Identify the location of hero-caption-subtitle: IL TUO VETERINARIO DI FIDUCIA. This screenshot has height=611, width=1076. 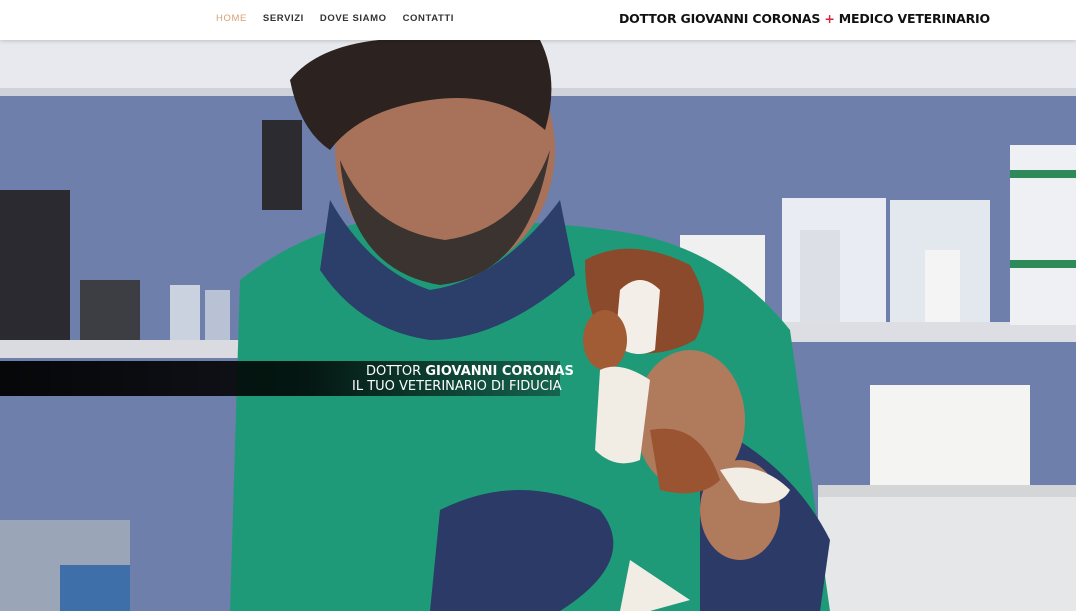
(457, 386).